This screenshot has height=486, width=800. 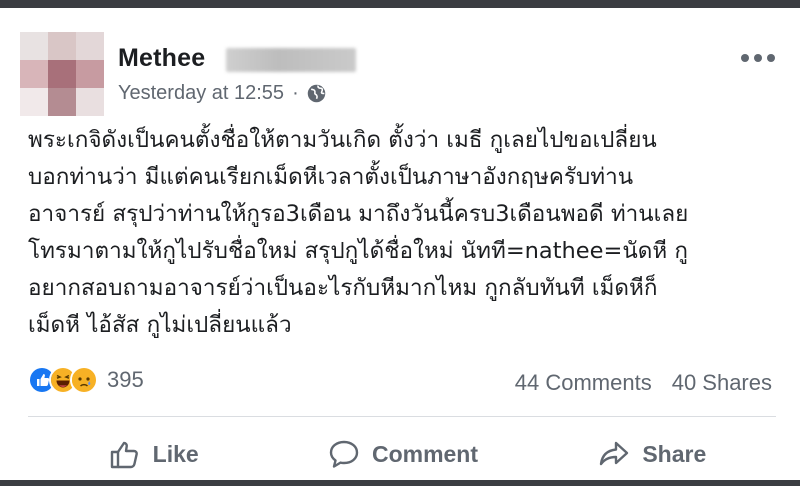 I want to click on shares-count-link: 40 Shares, so click(x=722, y=383).